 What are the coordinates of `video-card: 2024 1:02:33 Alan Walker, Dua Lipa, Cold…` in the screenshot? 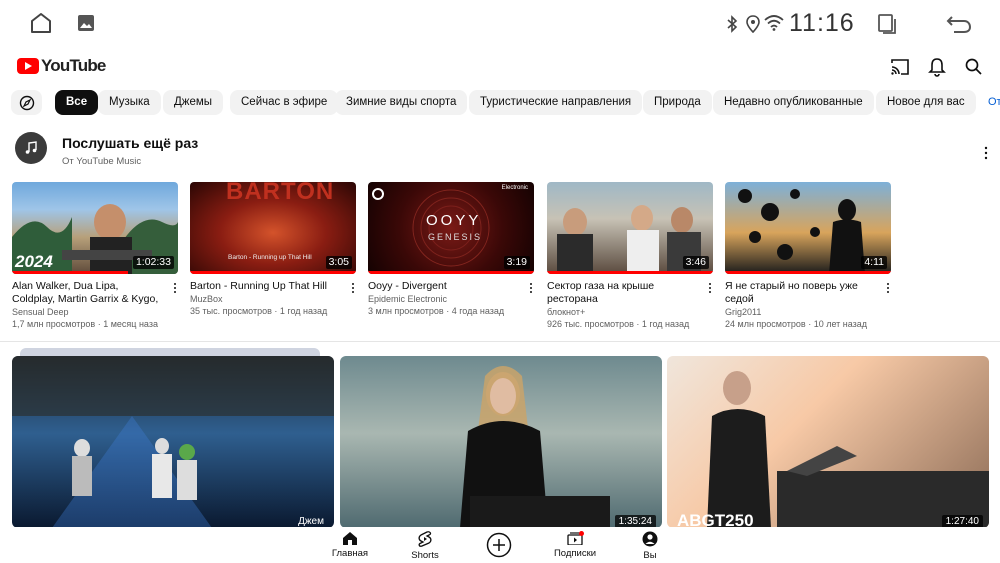 It's located at (95, 256).